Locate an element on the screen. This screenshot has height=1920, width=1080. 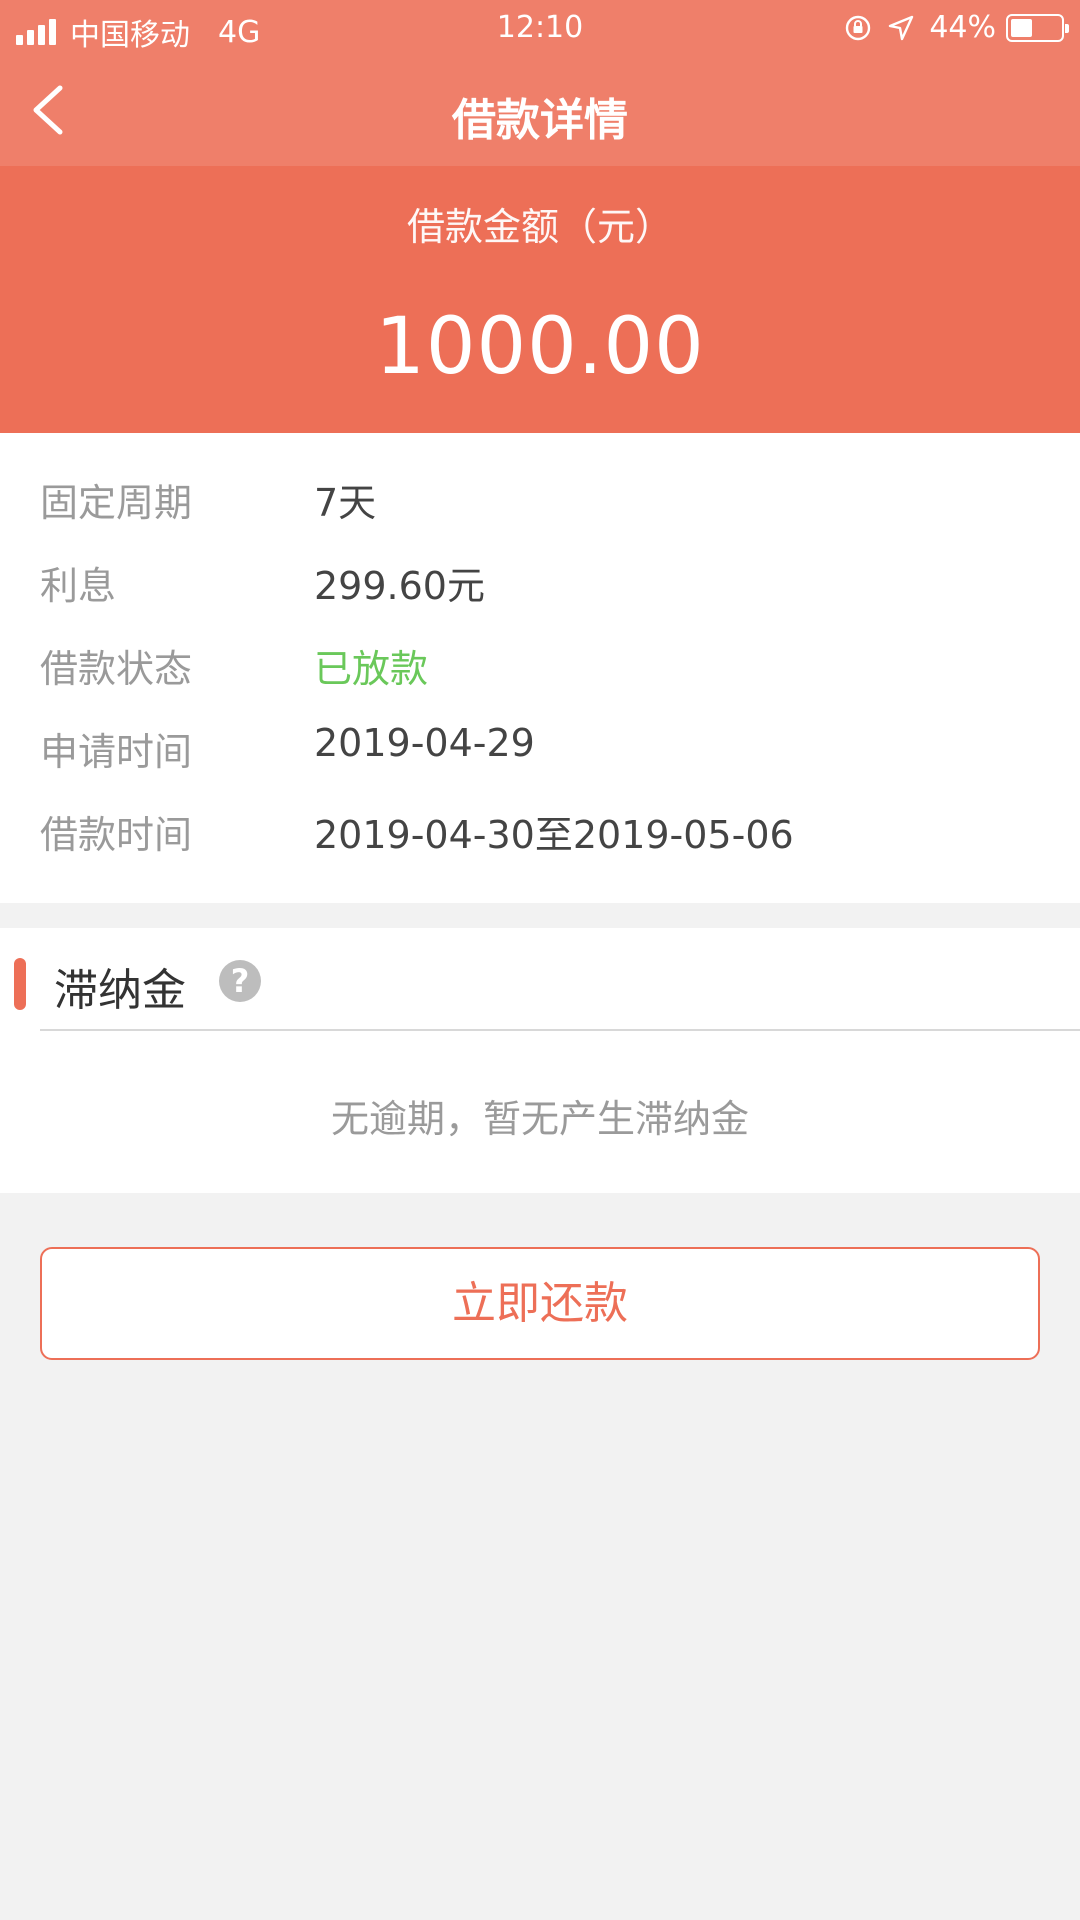
detail-row-status: 借款状态 已放款 is located at coordinates (540, 668).